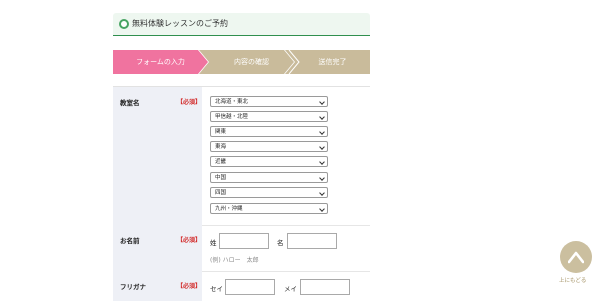 This screenshot has width=600, height=301. I want to click on select-value: 九州・沖縄, so click(229, 209).